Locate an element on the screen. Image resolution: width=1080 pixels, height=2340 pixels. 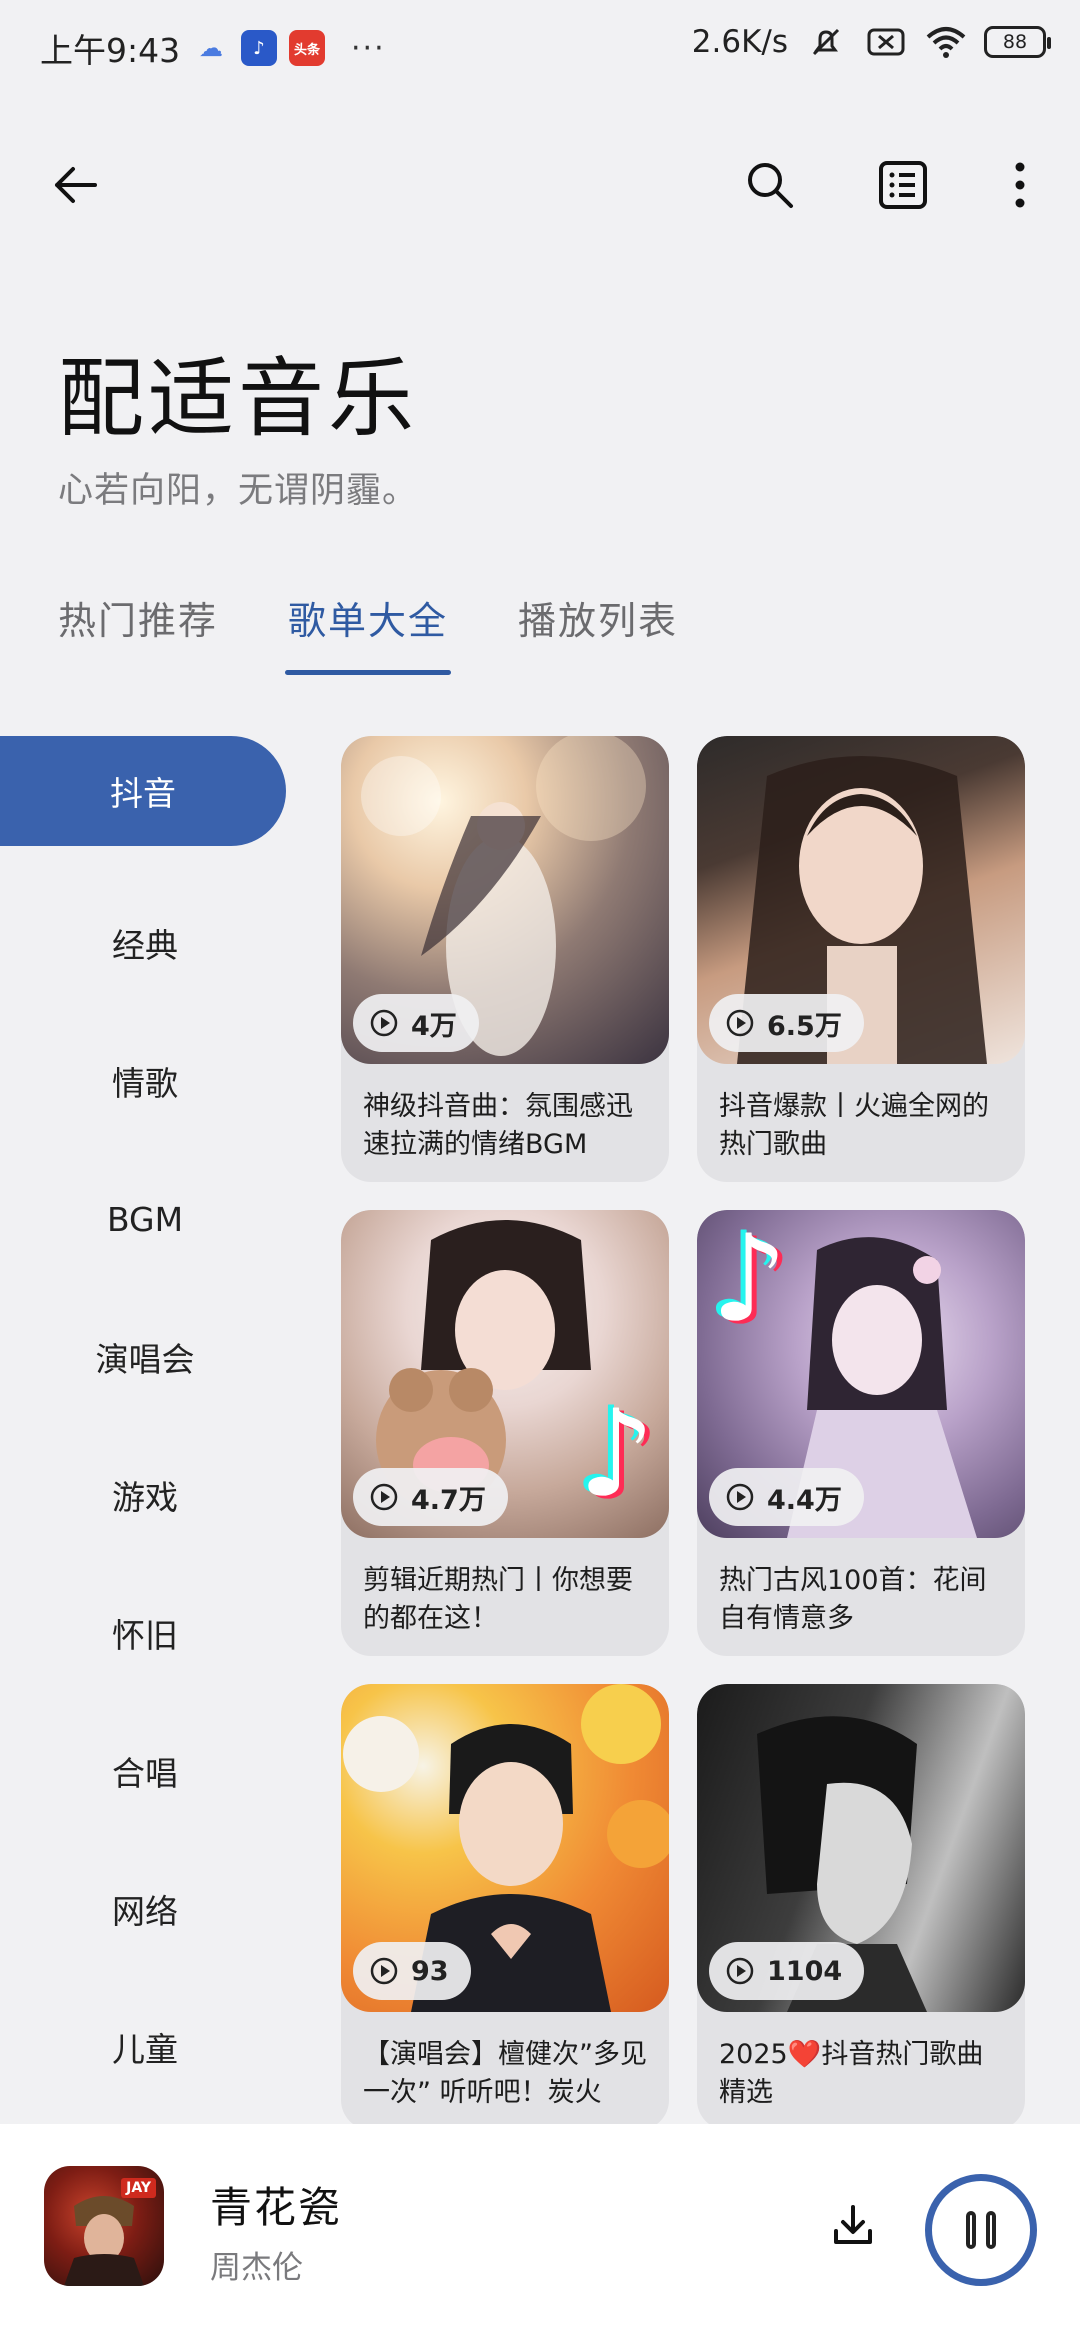
play-count: 4.7万 is located at coordinates (448, 1500).